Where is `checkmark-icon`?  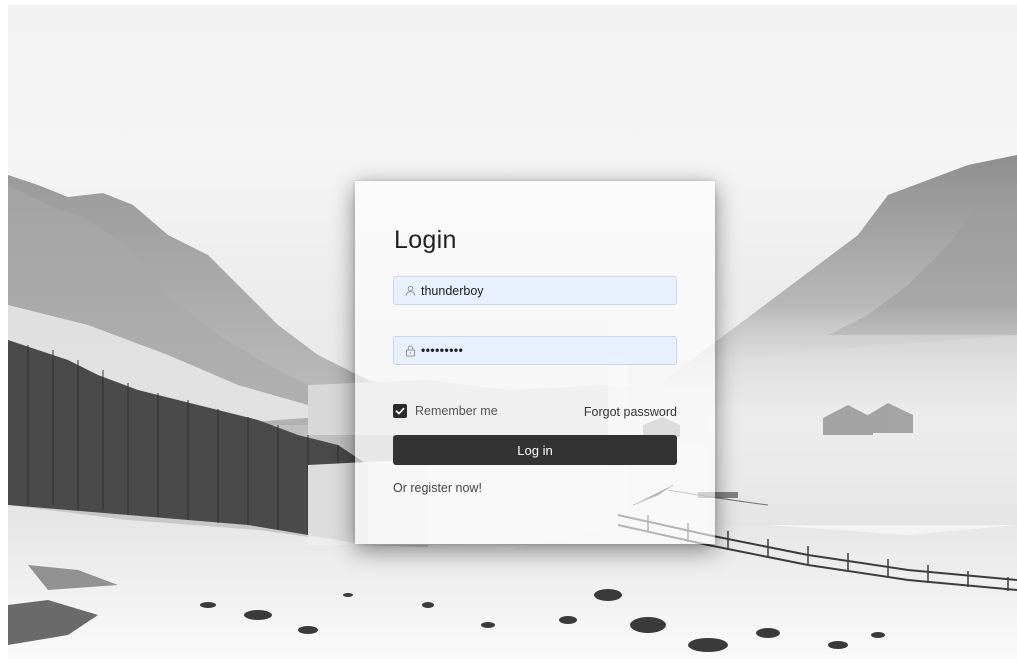 checkmark-icon is located at coordinates (400, 411).